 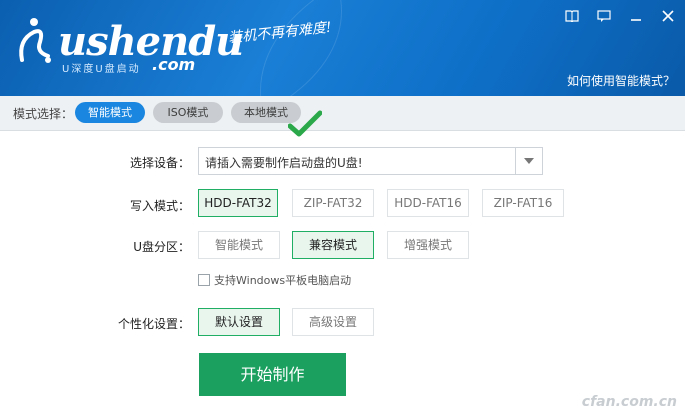 What do you see at coordinates (604, 16) in the screenshot?
I see `chat-icon` at bounding box center [604, 16].